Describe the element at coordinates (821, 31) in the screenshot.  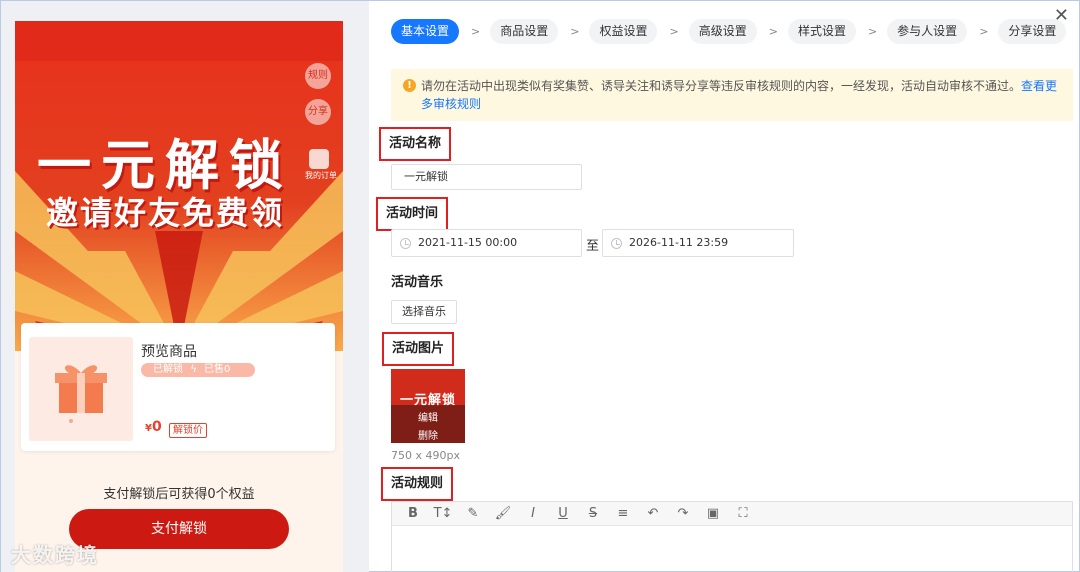
I see `tab-style-settings: 样式设置` at that location.